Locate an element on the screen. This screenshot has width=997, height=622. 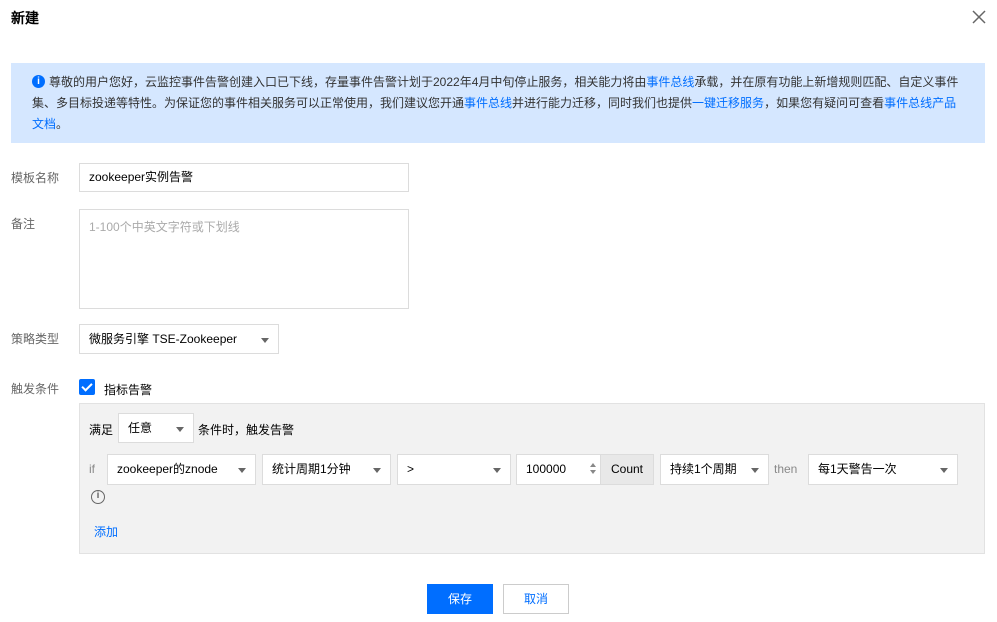
satisfy-mode-select: 任意 is located at coordinates (156, 428).